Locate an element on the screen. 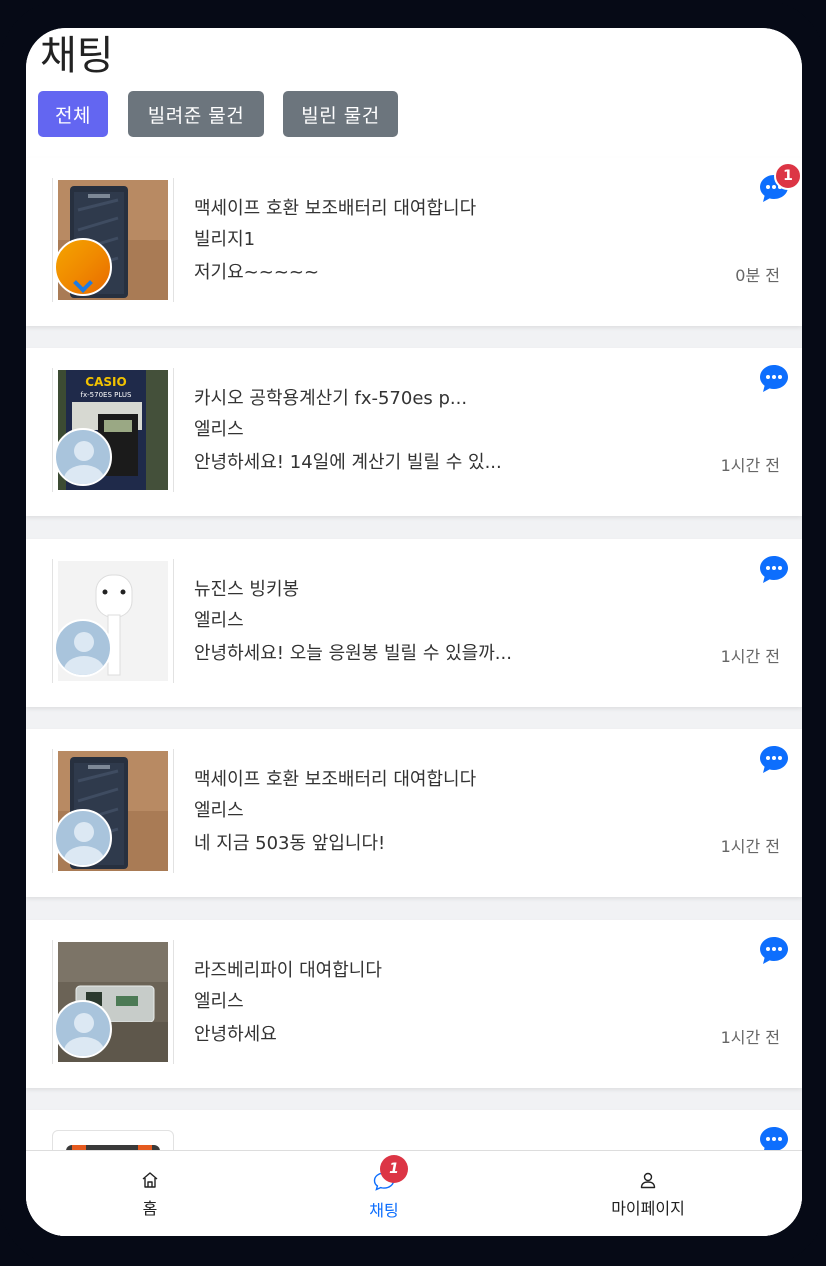 The image size is (826, 1266). nav-mypage: 마이페이지 is located at coordinates (648, 1193).